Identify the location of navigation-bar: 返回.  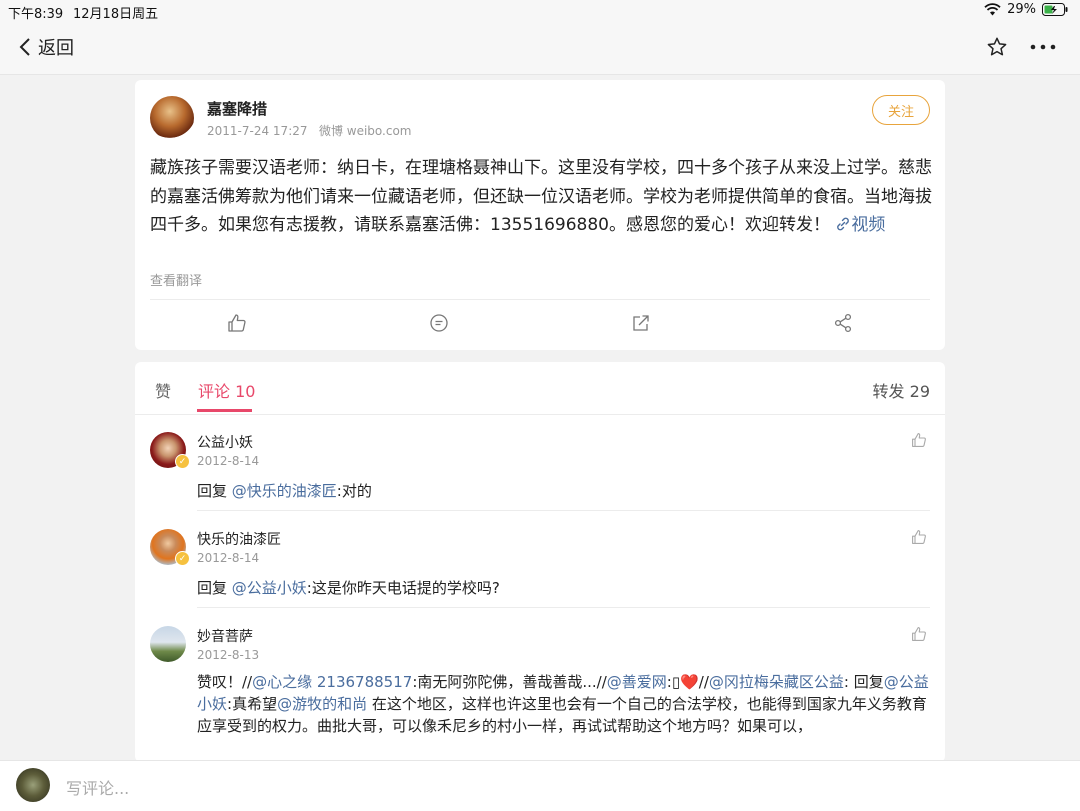
(540, 48).